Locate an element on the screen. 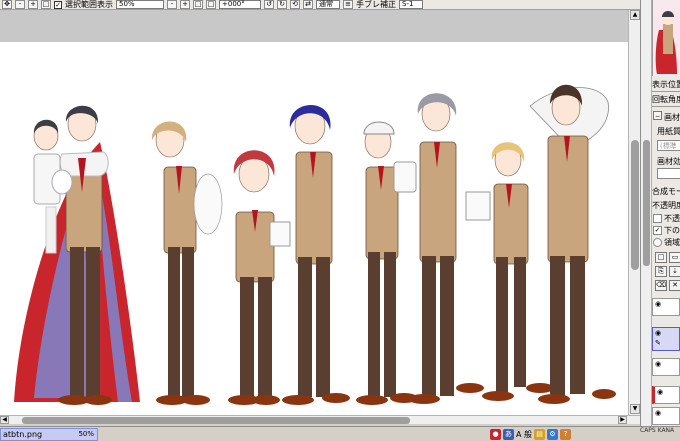 Image resolution: width=680 pixels, height=441 pixels. blend-mode-select: 通常 is located at coordinates (328, 4).